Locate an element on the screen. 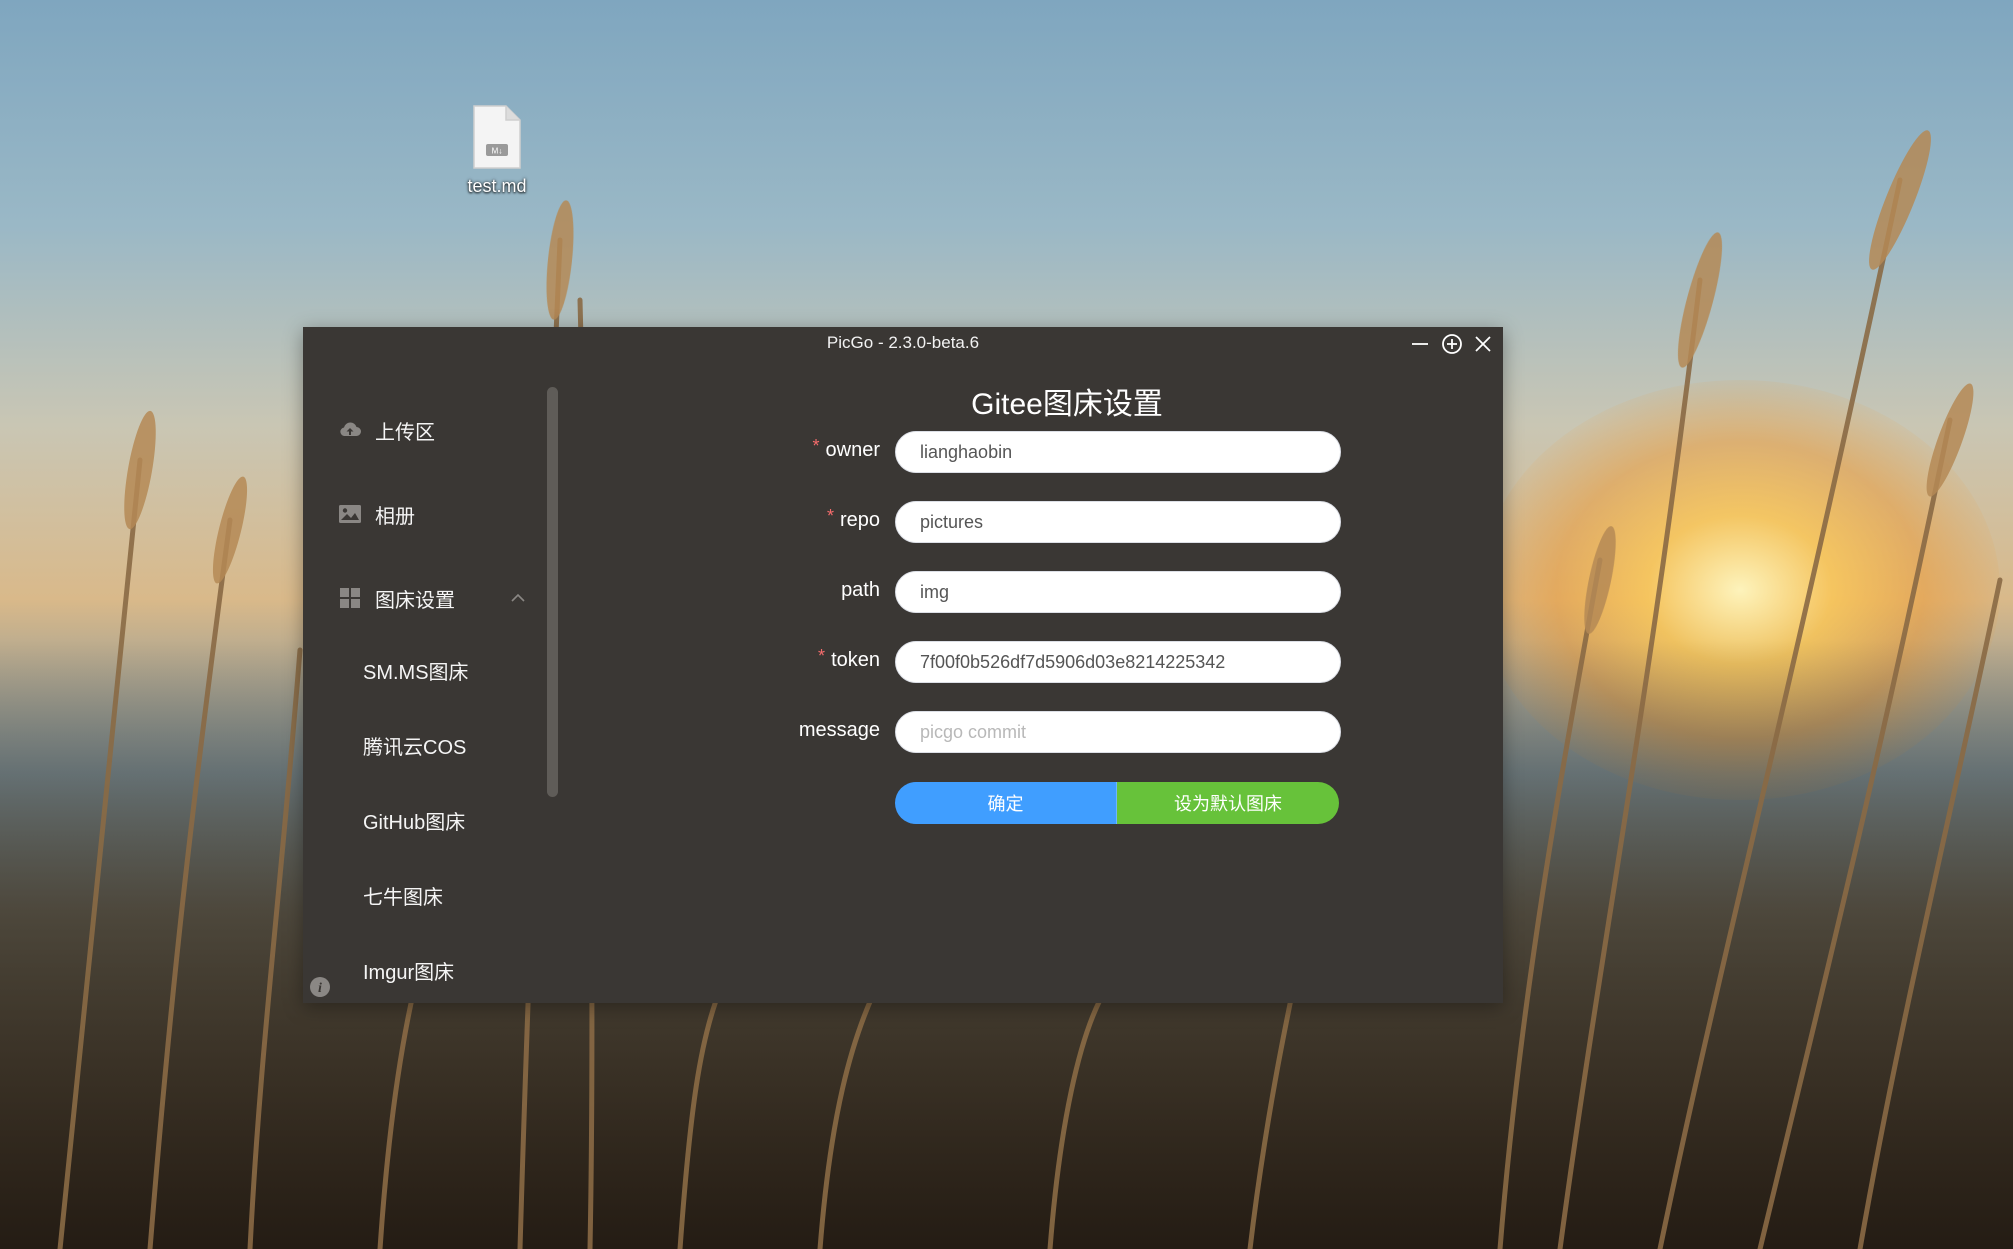 The width and height of the screenshot is (2013, 1249). sidebar-subitem-smms: SM.MS图床 is located at coordinates (458, 673).